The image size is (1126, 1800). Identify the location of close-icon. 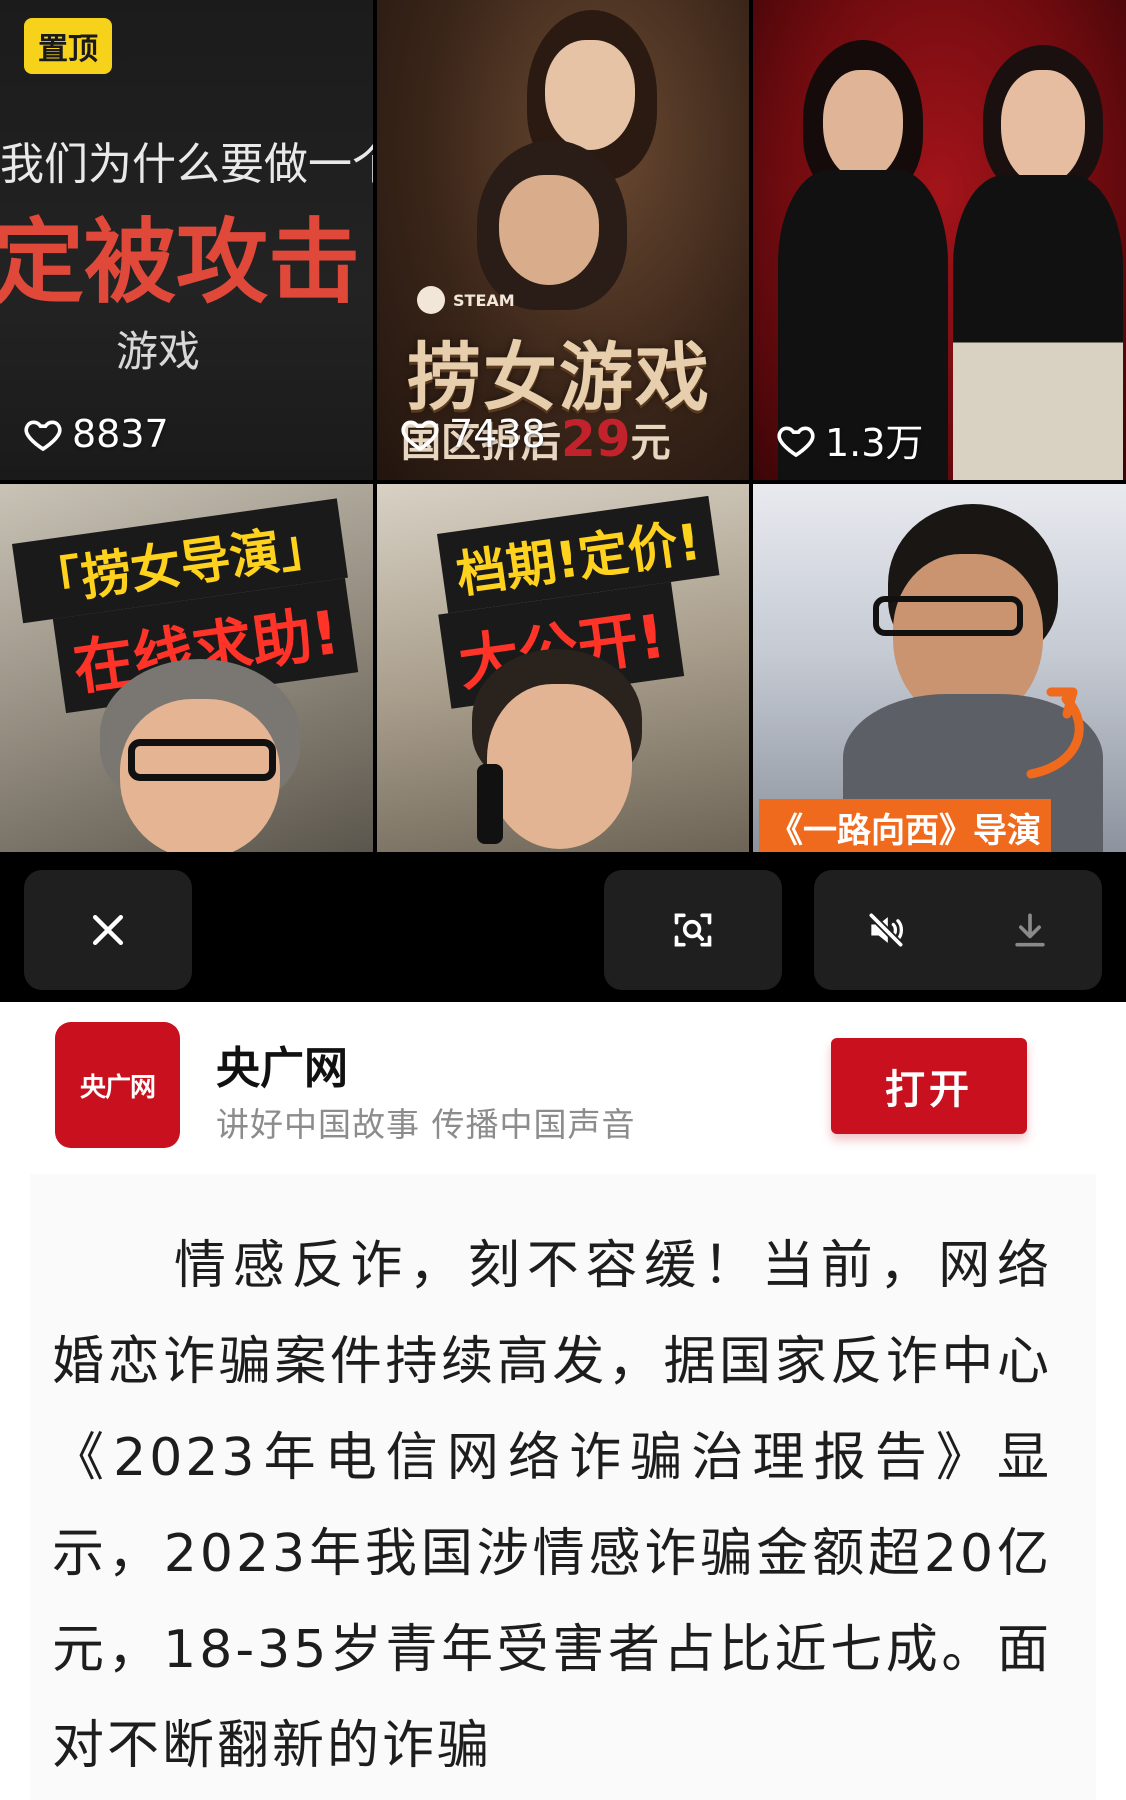
(108, 930).